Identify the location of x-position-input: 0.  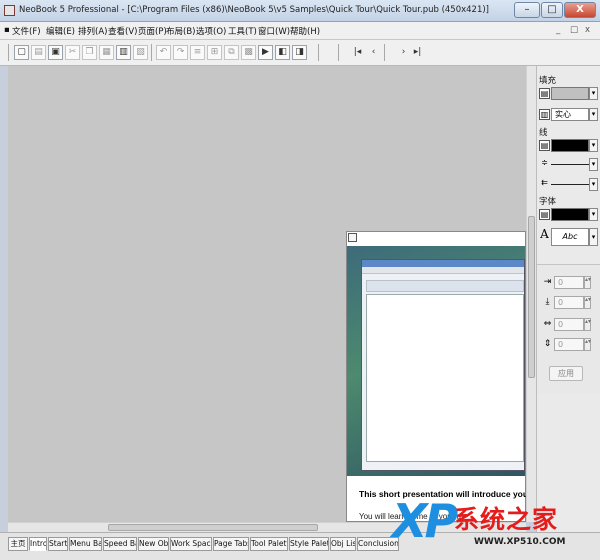
(569, 282).